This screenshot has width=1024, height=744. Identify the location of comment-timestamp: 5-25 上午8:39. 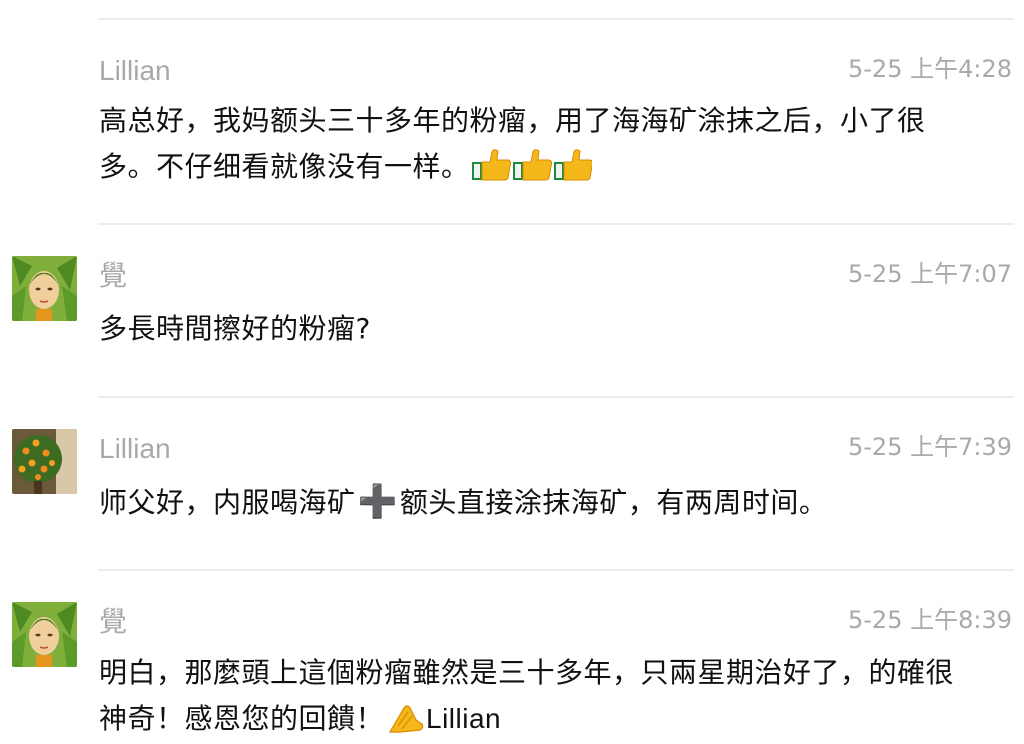
(930, 620).